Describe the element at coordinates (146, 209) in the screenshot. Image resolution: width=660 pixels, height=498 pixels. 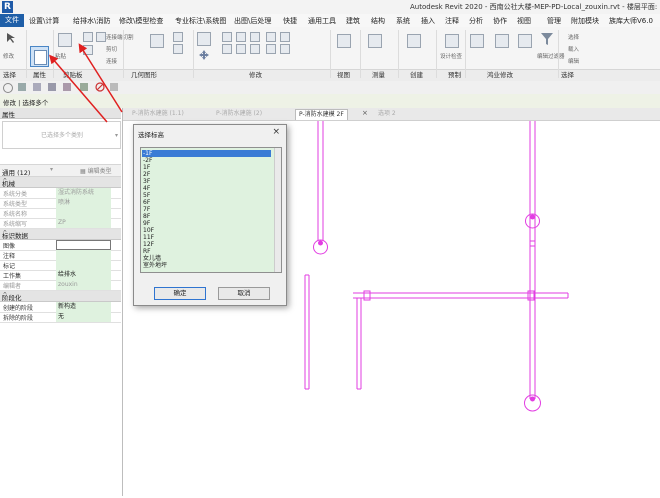
I see `level-item: 7F` at that location.